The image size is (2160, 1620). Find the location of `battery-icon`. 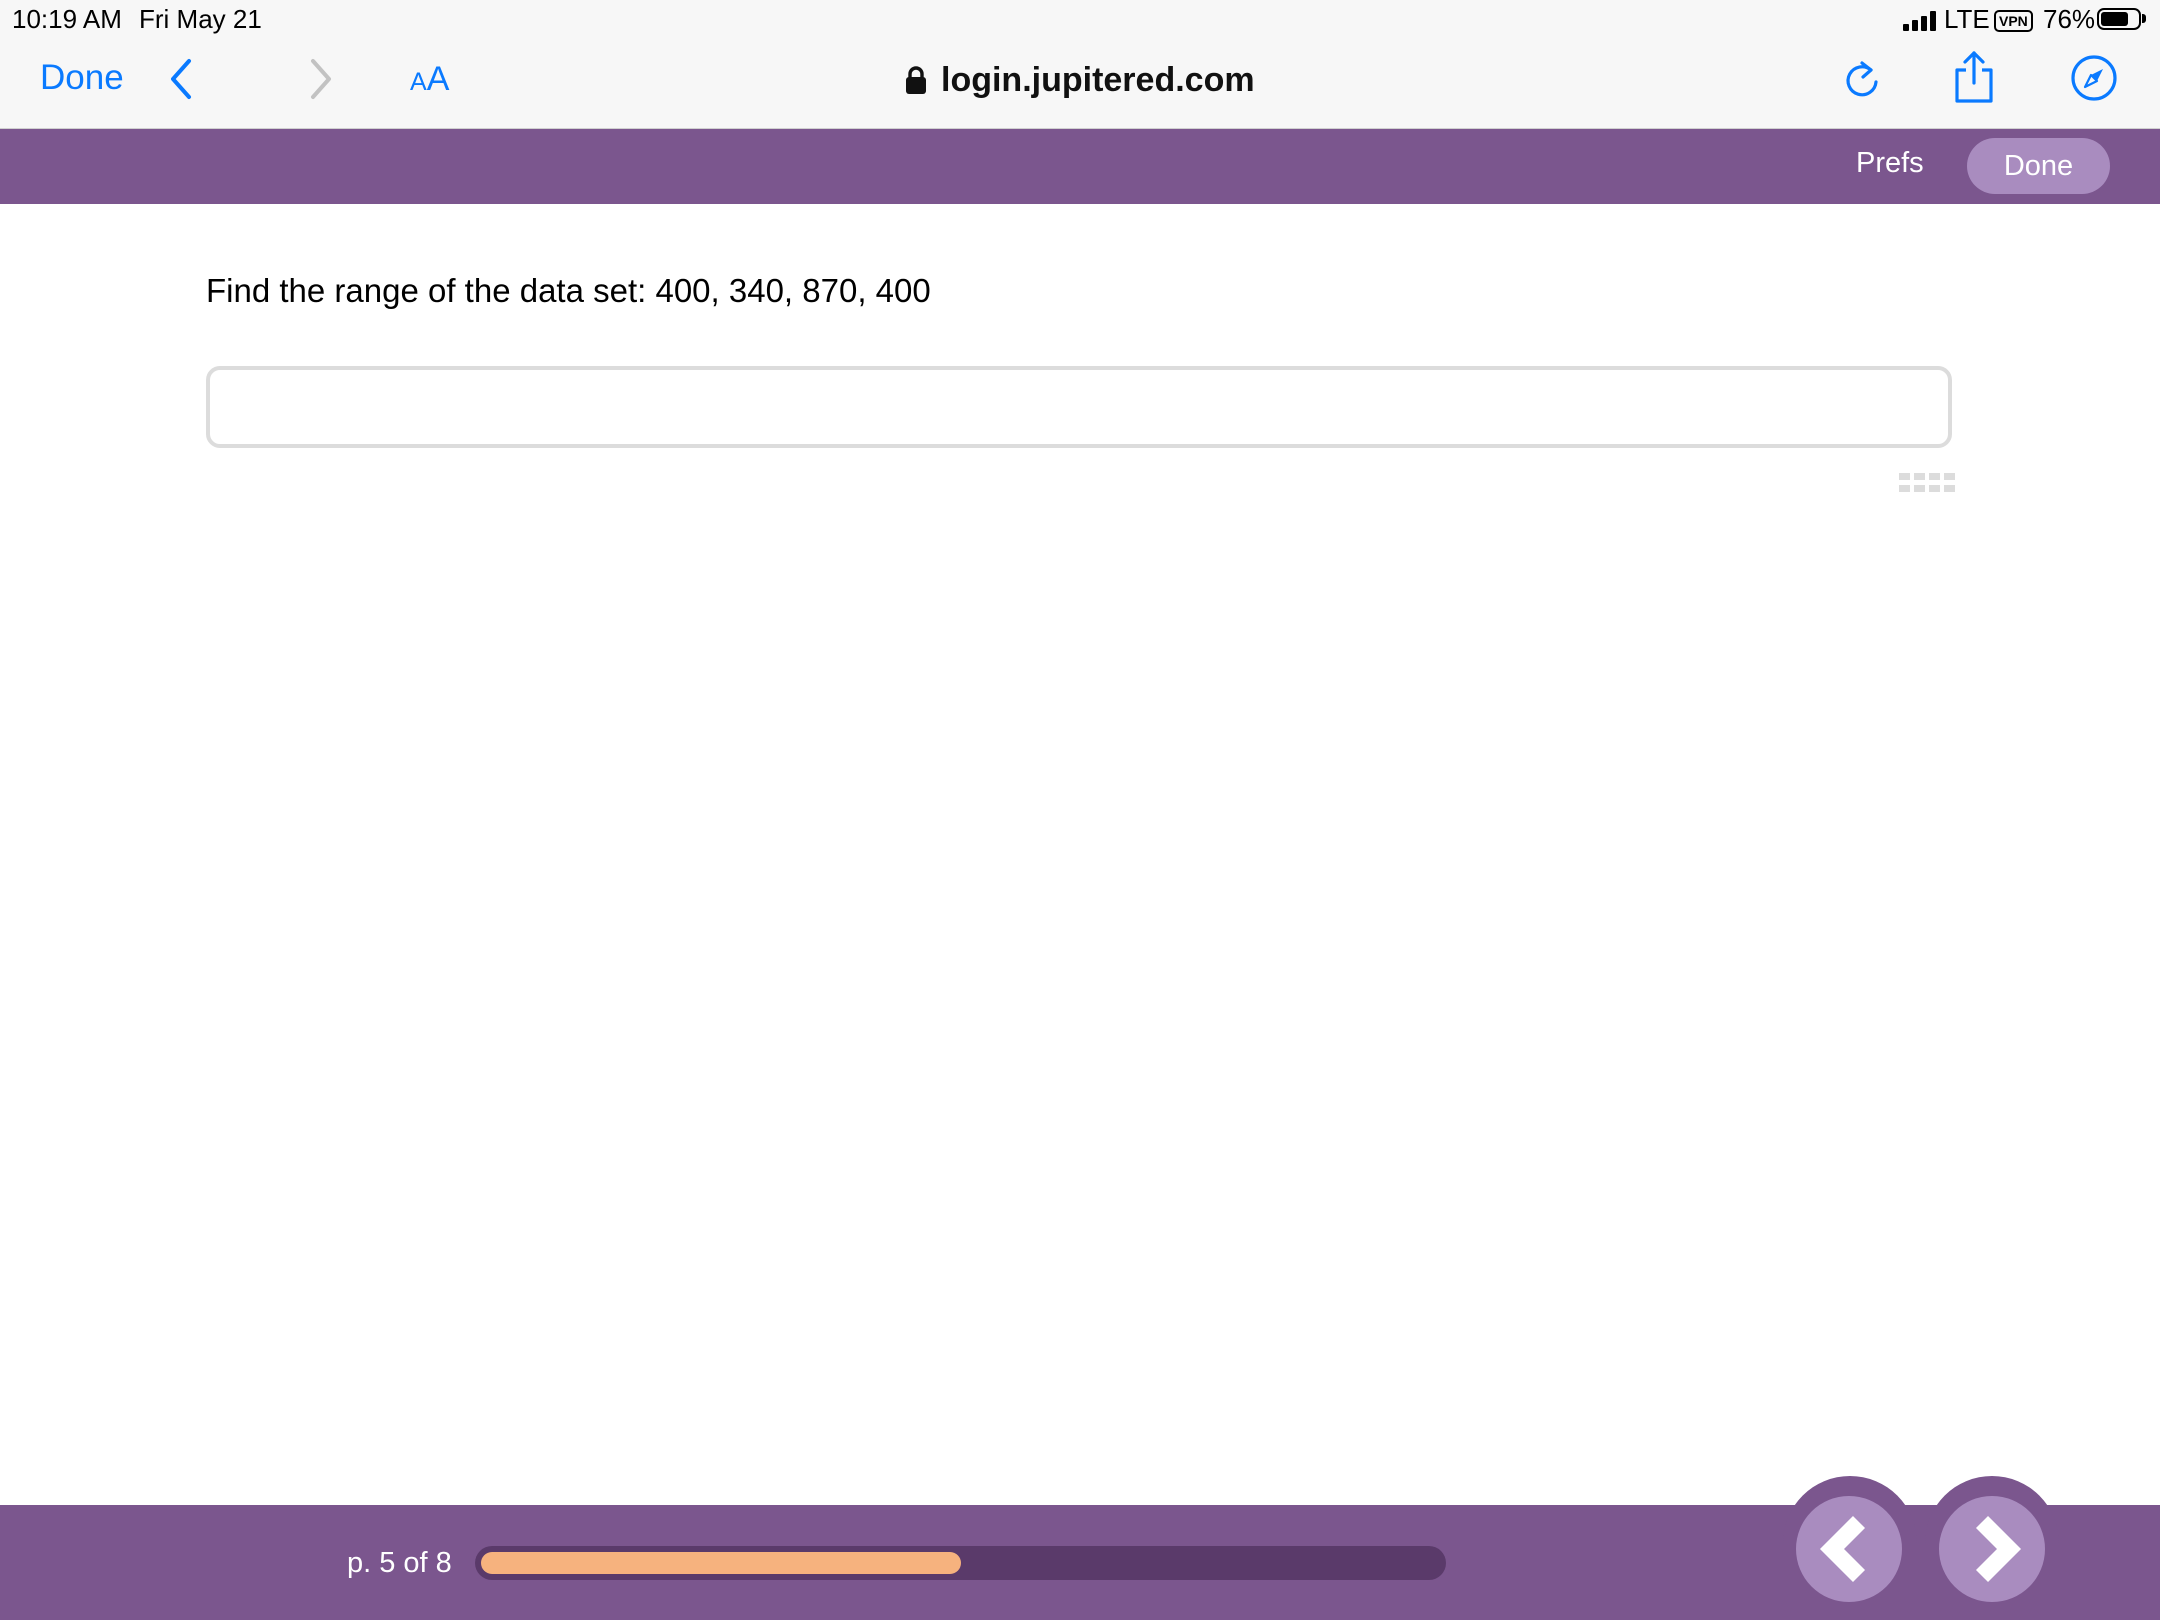

battery-icon is located at coordinates (2119, 19).